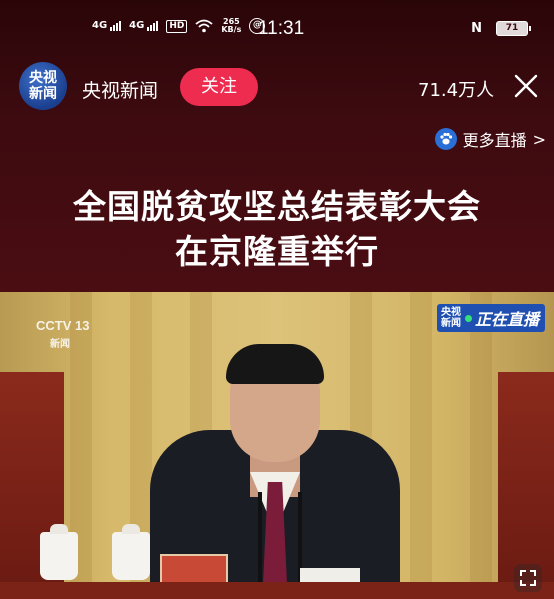  I want to click on watermark-sub: 新闻, so click(60, 344).